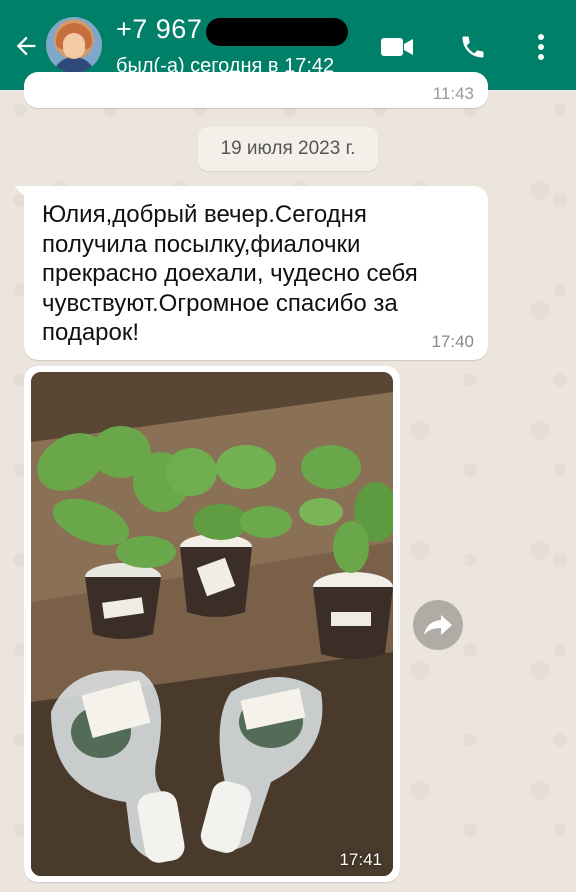 This screenshot has width=576, height=892. What do you see at coordinates (159, 29) in the screenshot?
I see `contact-name: +7 967` at bounding box center [159, 29].